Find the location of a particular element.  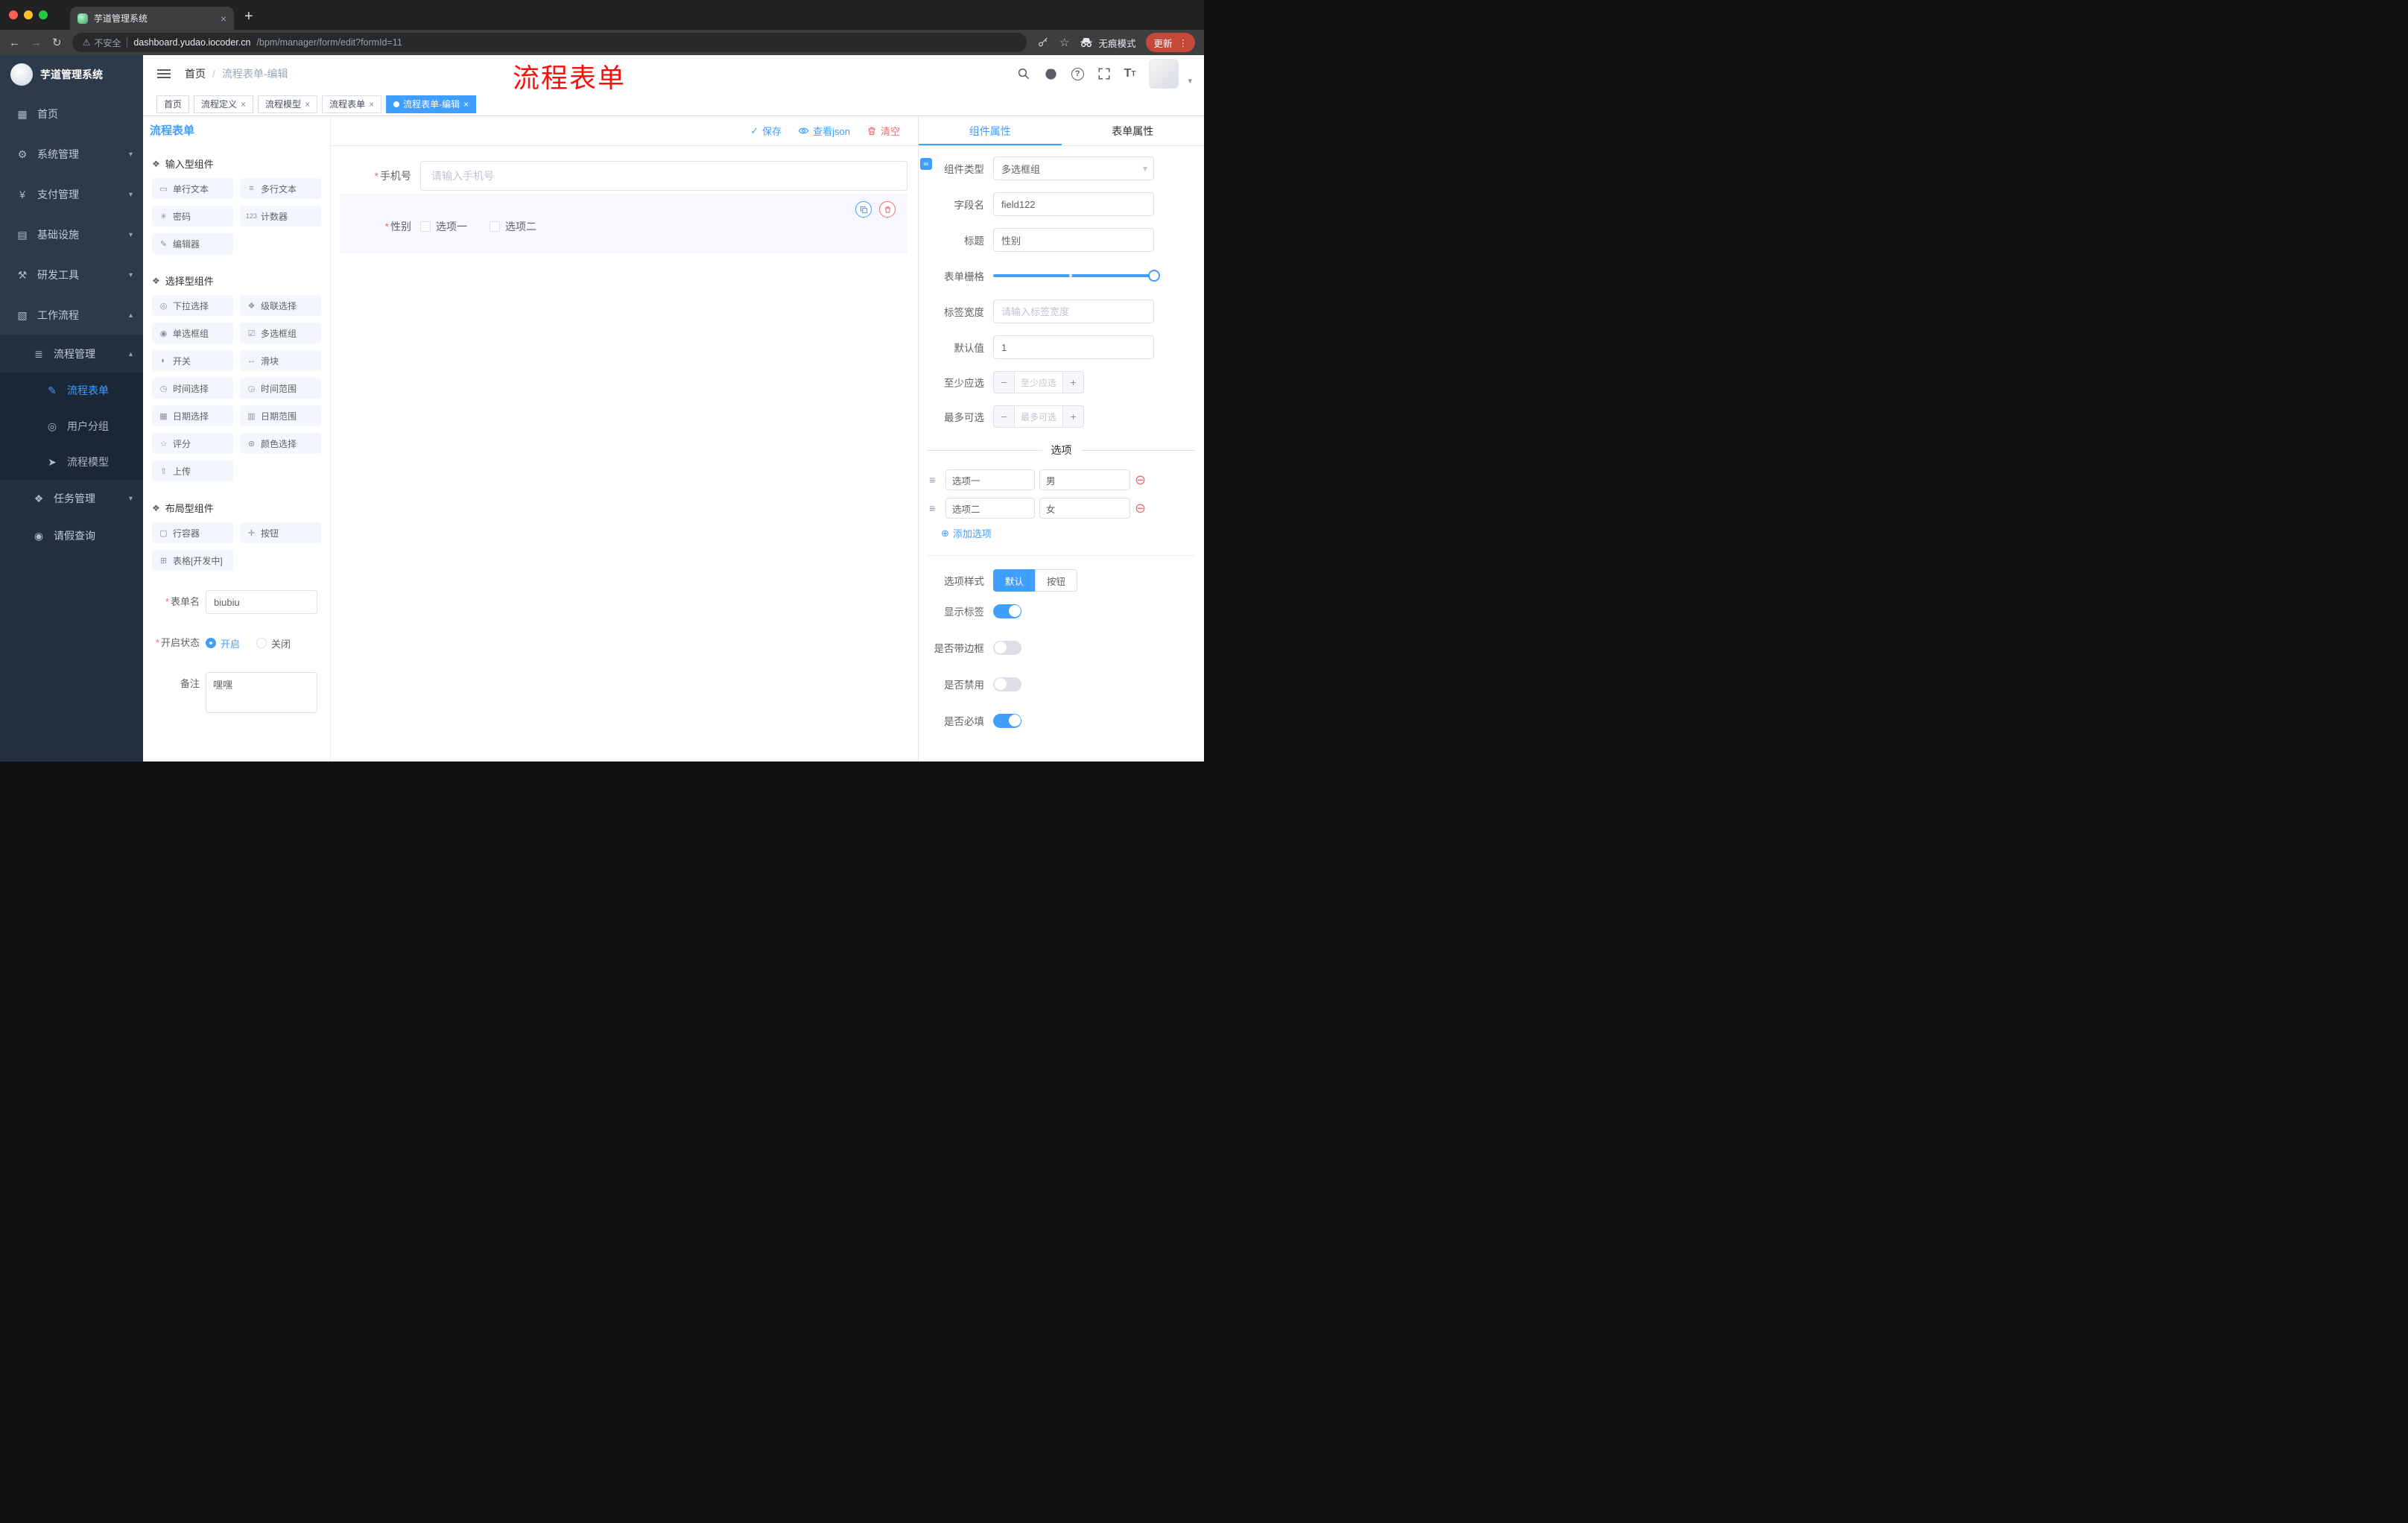

style-button-button: 按钮 is located at coordinates (1056, 581).